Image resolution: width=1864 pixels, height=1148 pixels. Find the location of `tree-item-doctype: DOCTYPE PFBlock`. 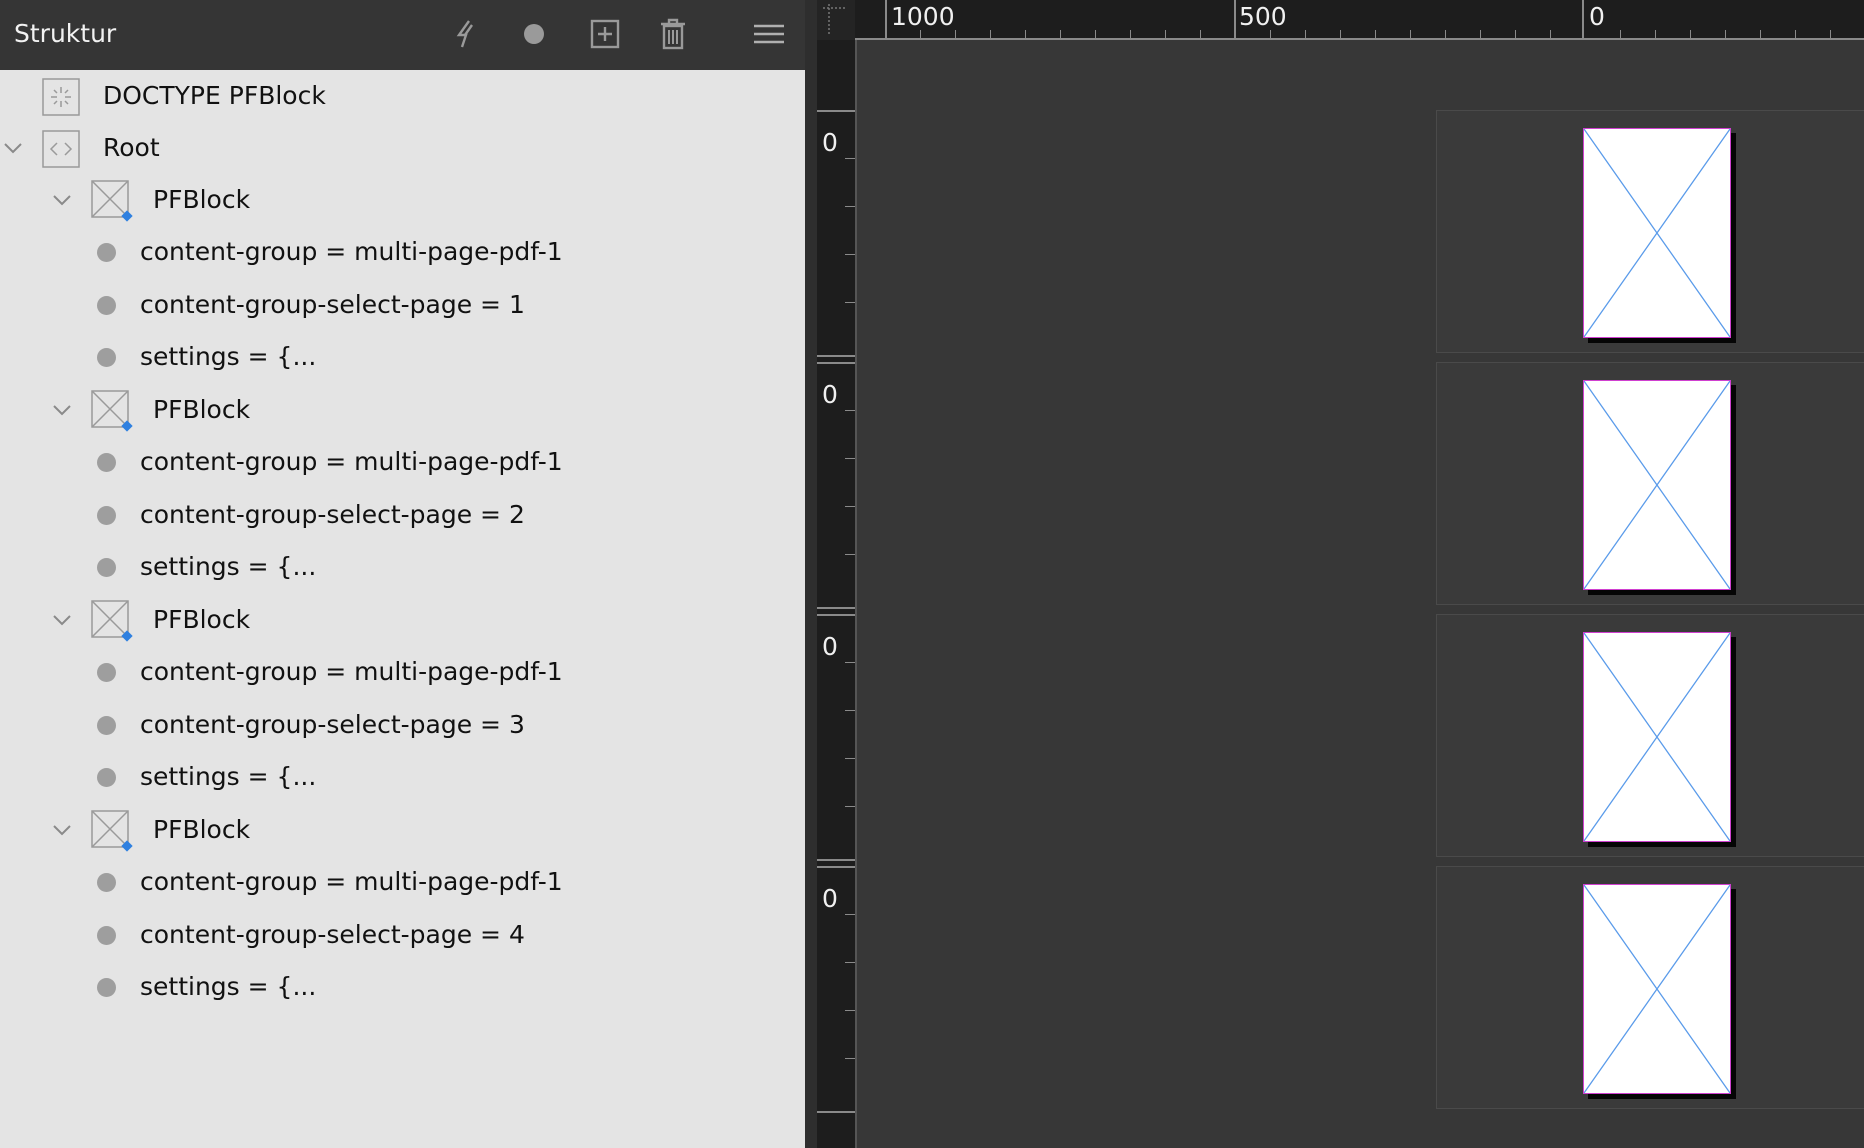

tree-item-doctype: DOCTYPE PFBlock is located at coordinates (402, 96).